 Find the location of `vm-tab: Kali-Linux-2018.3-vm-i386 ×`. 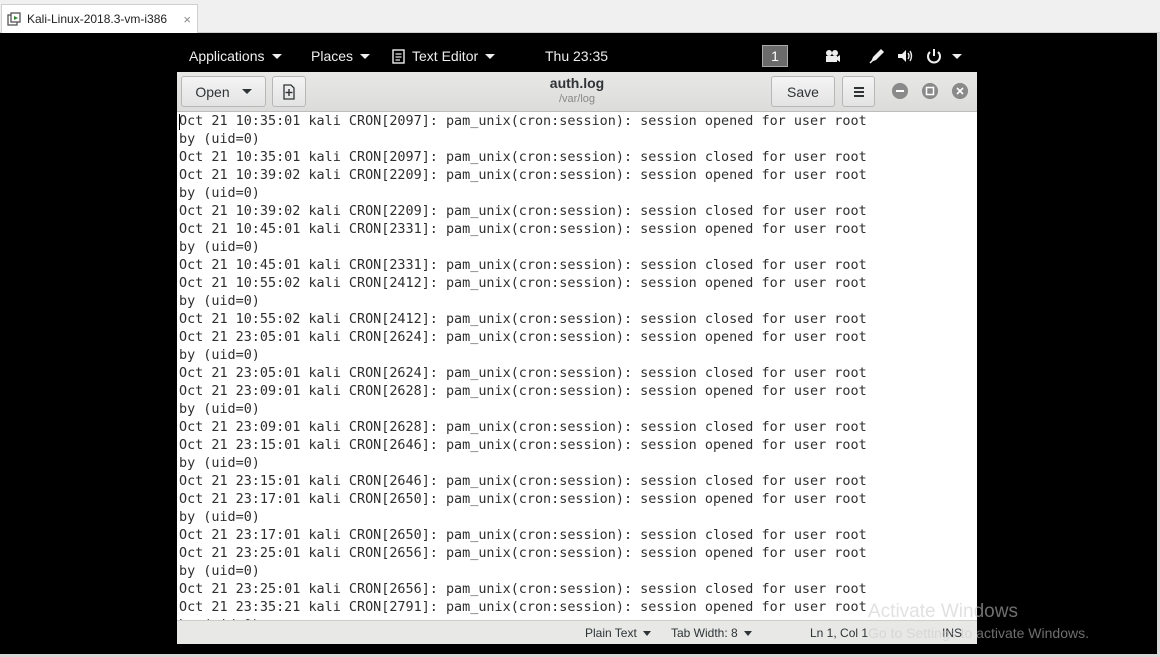

vm-tab: Kali-Linux-2018.3-vm-i386 × is located at coordinates (99, 18).